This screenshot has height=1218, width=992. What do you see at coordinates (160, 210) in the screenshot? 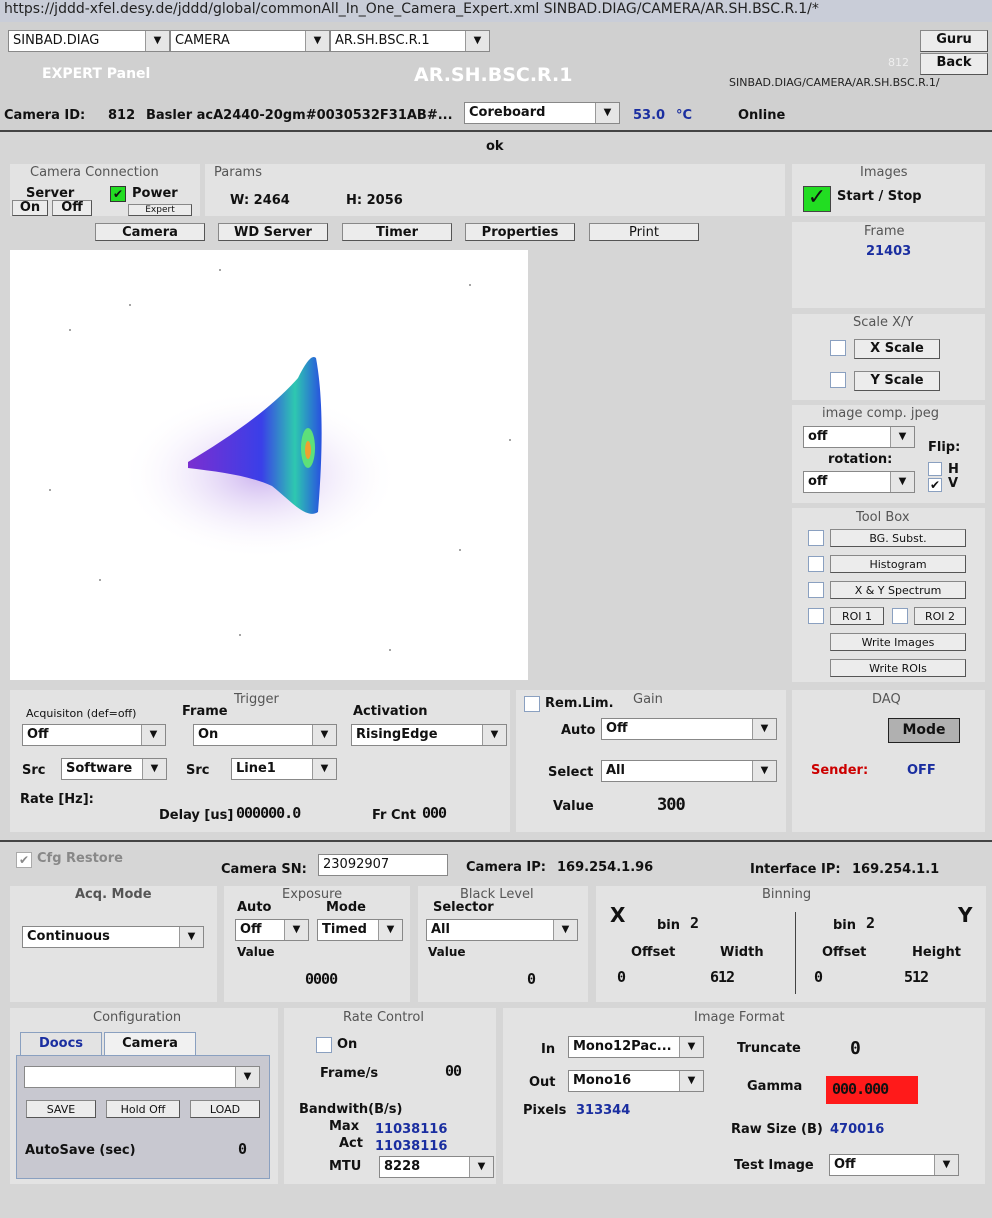
I see `expert-button: Expert` at bounding box center [160, 210].